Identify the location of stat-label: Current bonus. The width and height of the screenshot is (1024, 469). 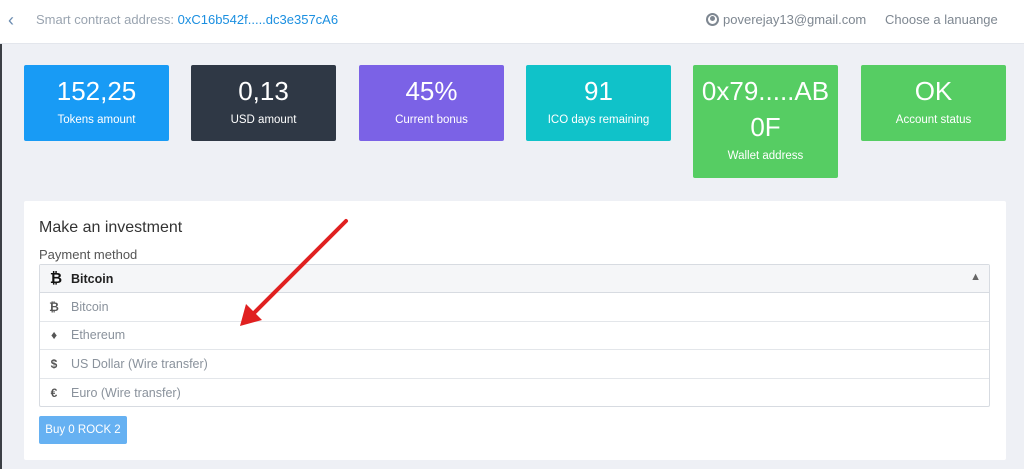
(431, 120).